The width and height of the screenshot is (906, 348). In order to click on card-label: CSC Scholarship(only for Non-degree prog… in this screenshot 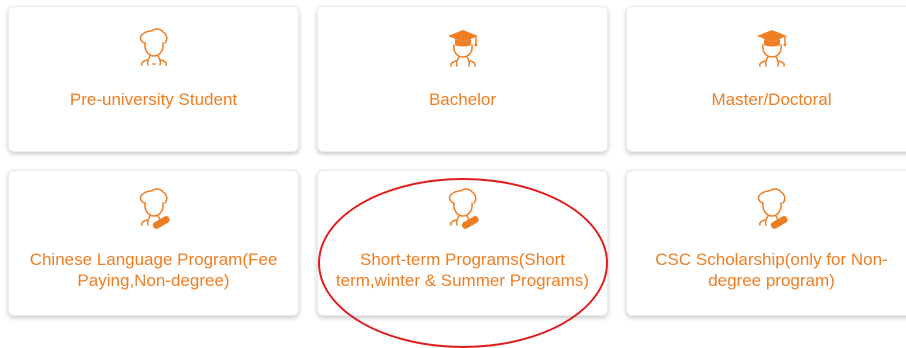, I will do `click(771, 270)`.